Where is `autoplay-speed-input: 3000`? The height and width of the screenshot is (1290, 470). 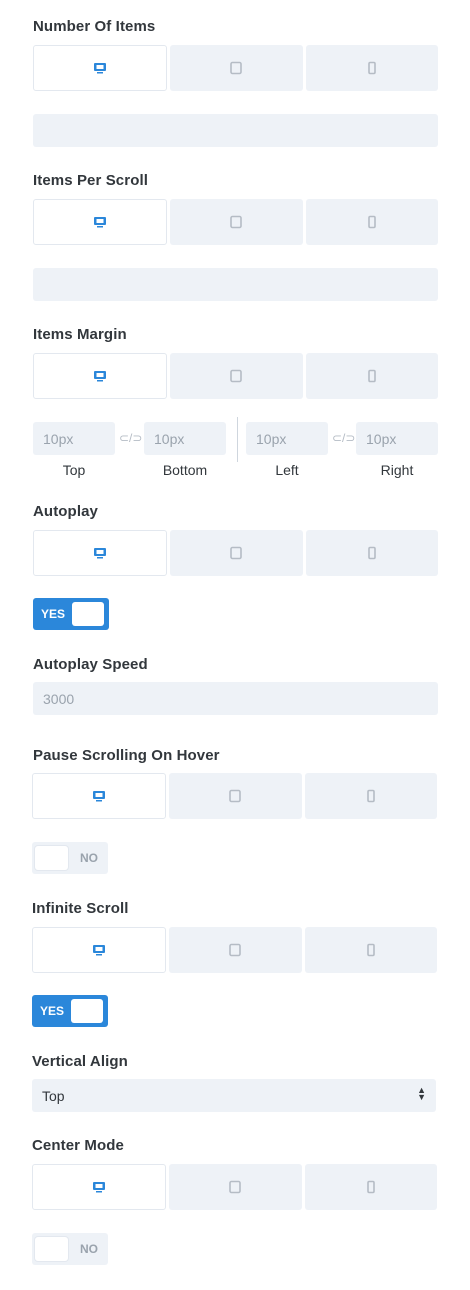
autoplay-speed-input: 3000 is located at coordinates (235, 698).